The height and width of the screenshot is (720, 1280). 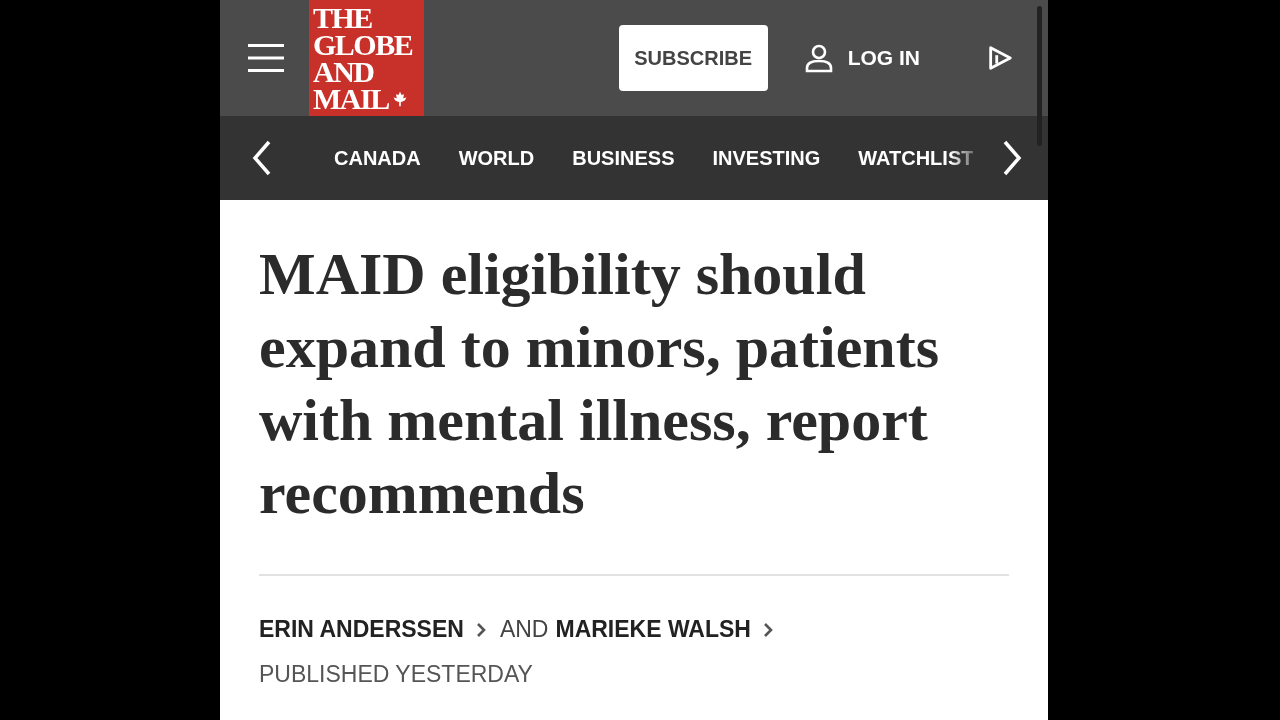 I want to click on user-icon, so click(x=818, y=58).